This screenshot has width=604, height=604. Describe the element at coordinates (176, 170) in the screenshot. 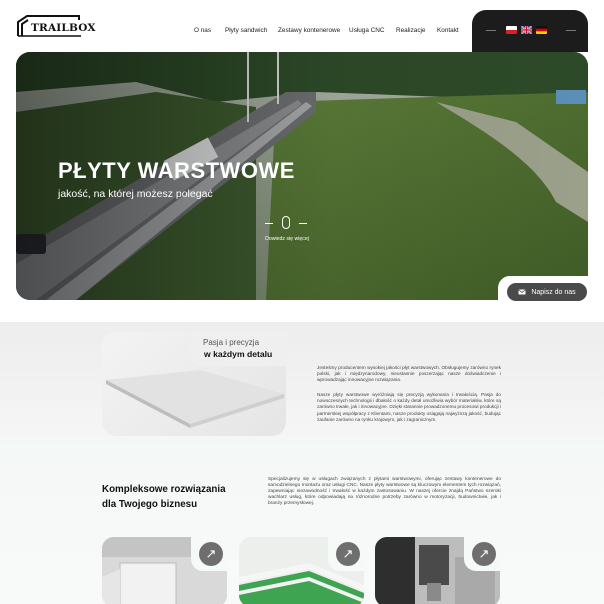

I see `hero-title: PŁYTY WARSTWOWE` at that location.